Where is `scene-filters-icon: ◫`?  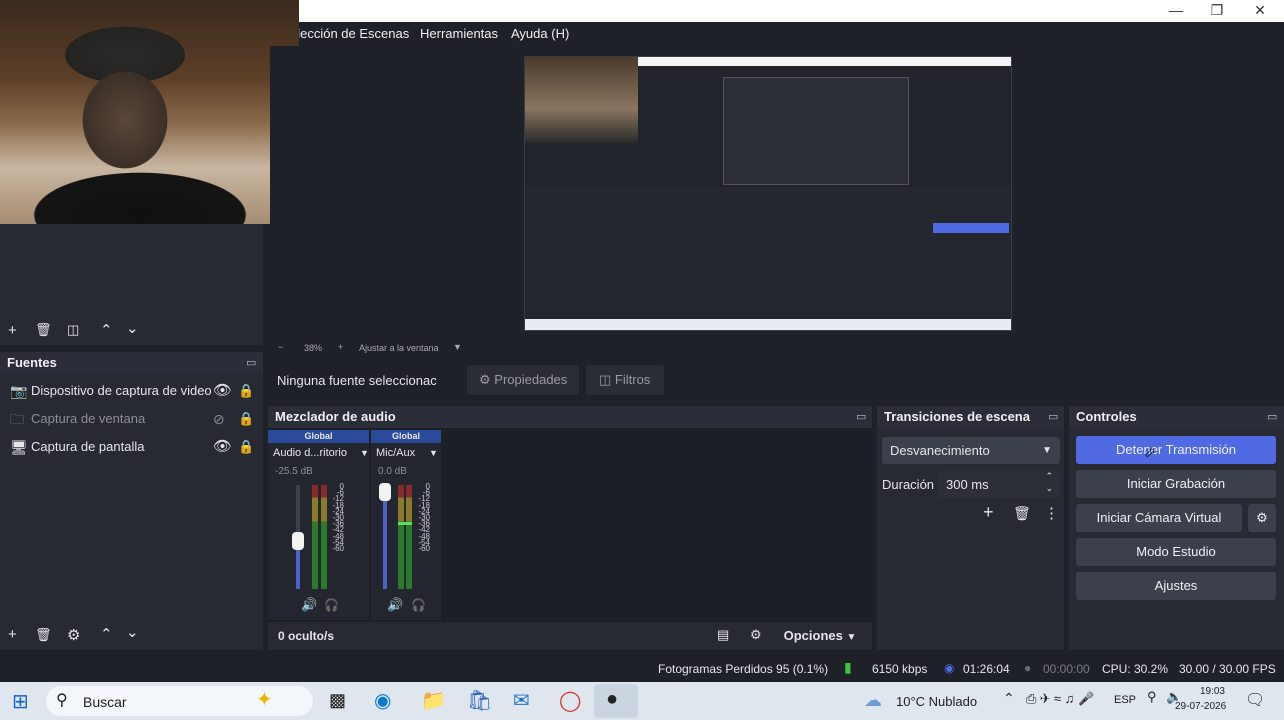
scene-filters-icon: ◫ is located at coordinates (73, 330).